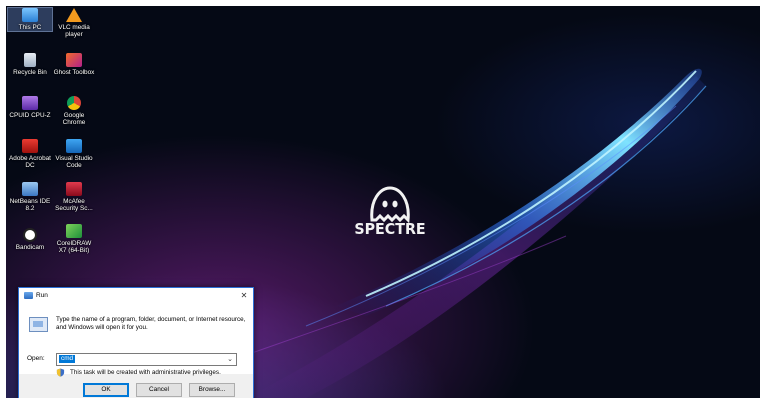 The image size is (766, 404). I want to click on chrome-icon, so click(74, 103).